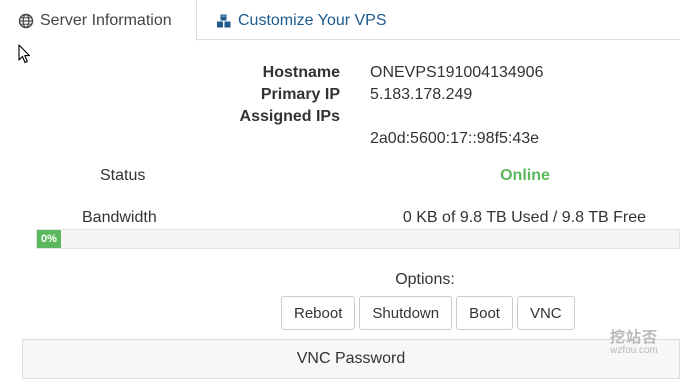 This screenshot has height=379, width=680. Describe the element at coordinates (421, 94) in the screenshot. I see `primary-ip-value: 5.183.178.249` at that location.